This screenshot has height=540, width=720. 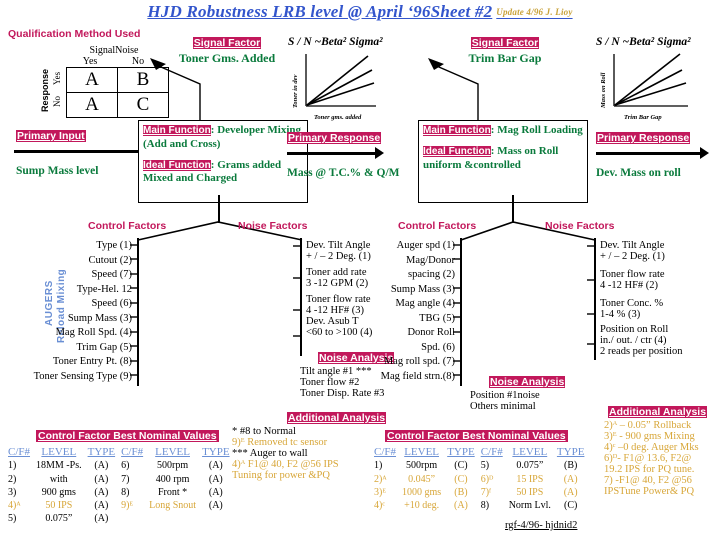 I want to click on stage2-ideal-function-label: Ideal Function, so click(x=457, y=151).